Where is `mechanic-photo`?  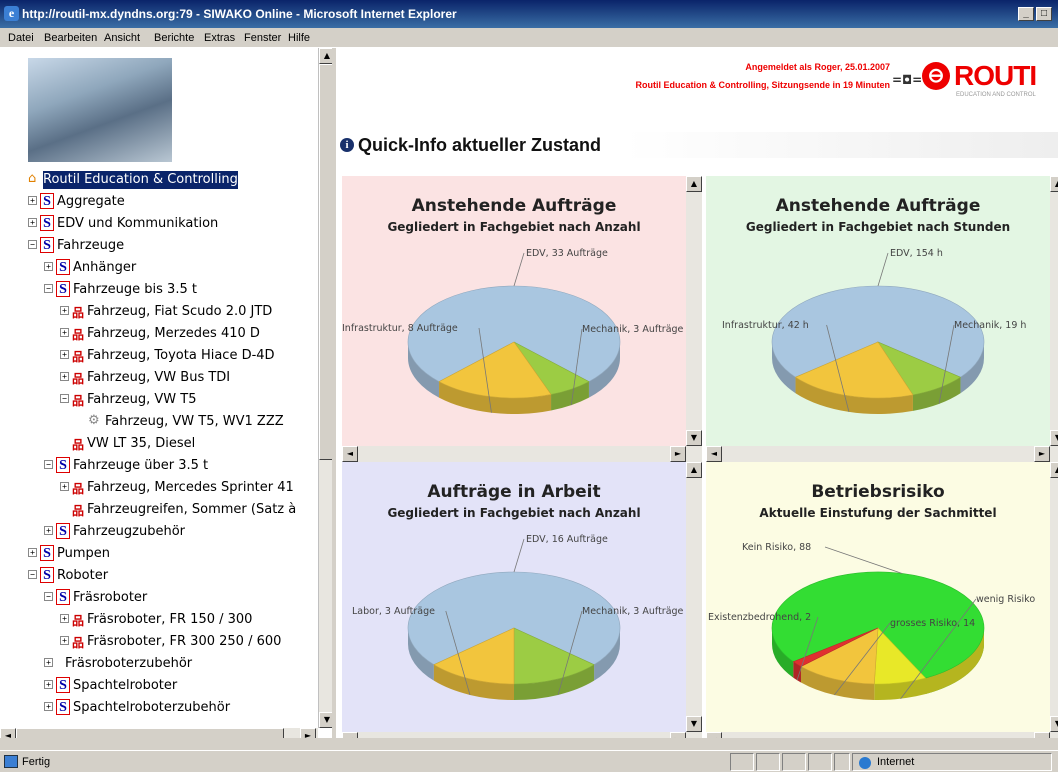
mechanic-photo is located at coordinates (100, 110).